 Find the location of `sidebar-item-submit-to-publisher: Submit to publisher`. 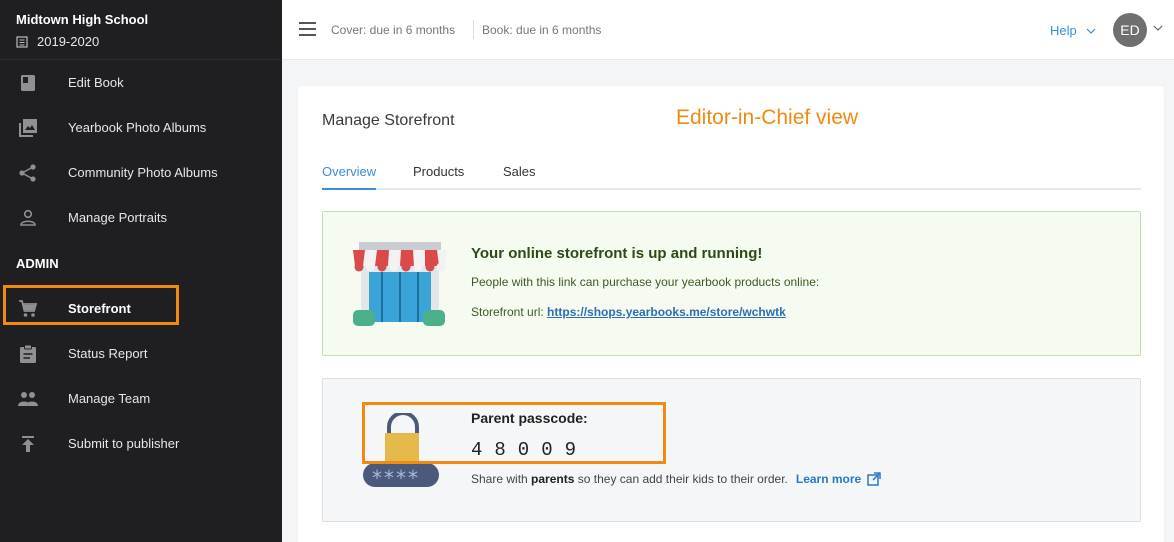

sidebar-item-submit-to-publisher: Submit to publisher is located at coordinates (141, 443).